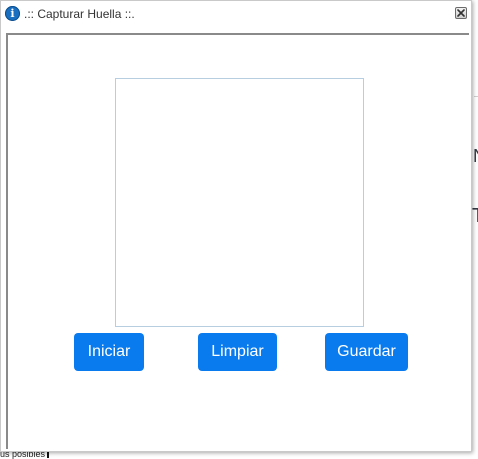 This screenshot has width=478, height=459. I want to click on dialog-titlebar: i .:: Capturar Huella ::., so click(236, 14).